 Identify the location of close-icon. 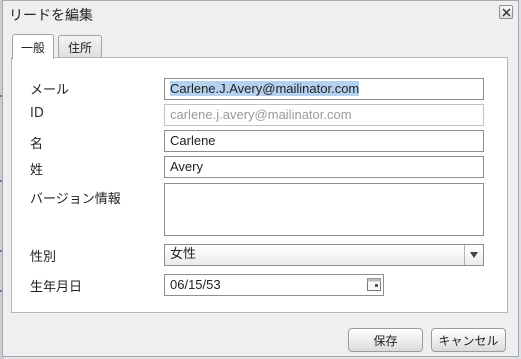
(506, 12).